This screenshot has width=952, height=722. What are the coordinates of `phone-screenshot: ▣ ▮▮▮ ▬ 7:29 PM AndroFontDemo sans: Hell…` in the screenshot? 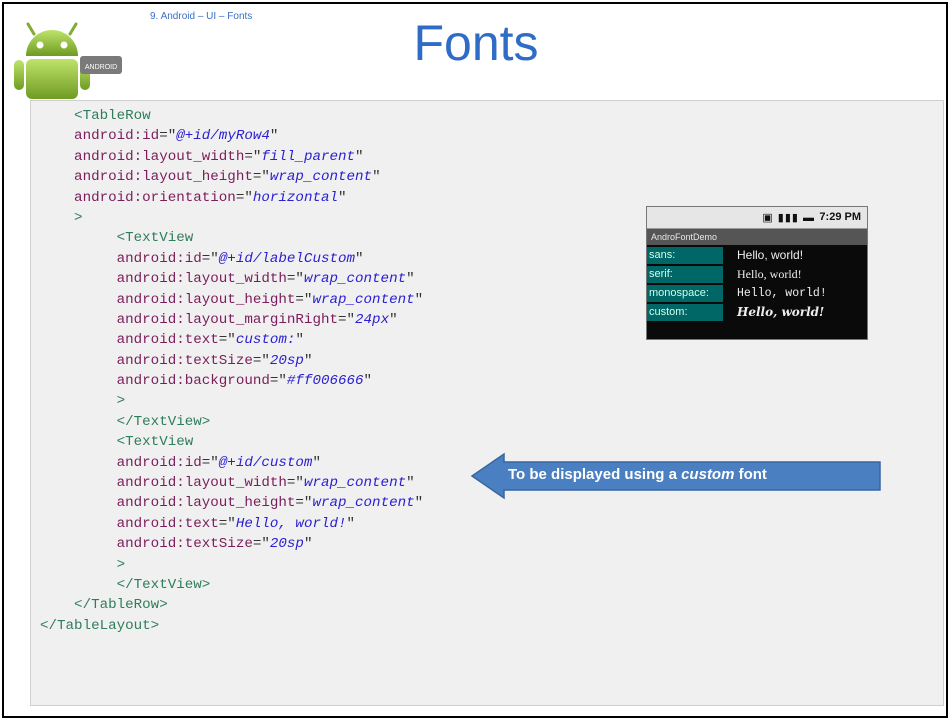 It's located at (757, 273).